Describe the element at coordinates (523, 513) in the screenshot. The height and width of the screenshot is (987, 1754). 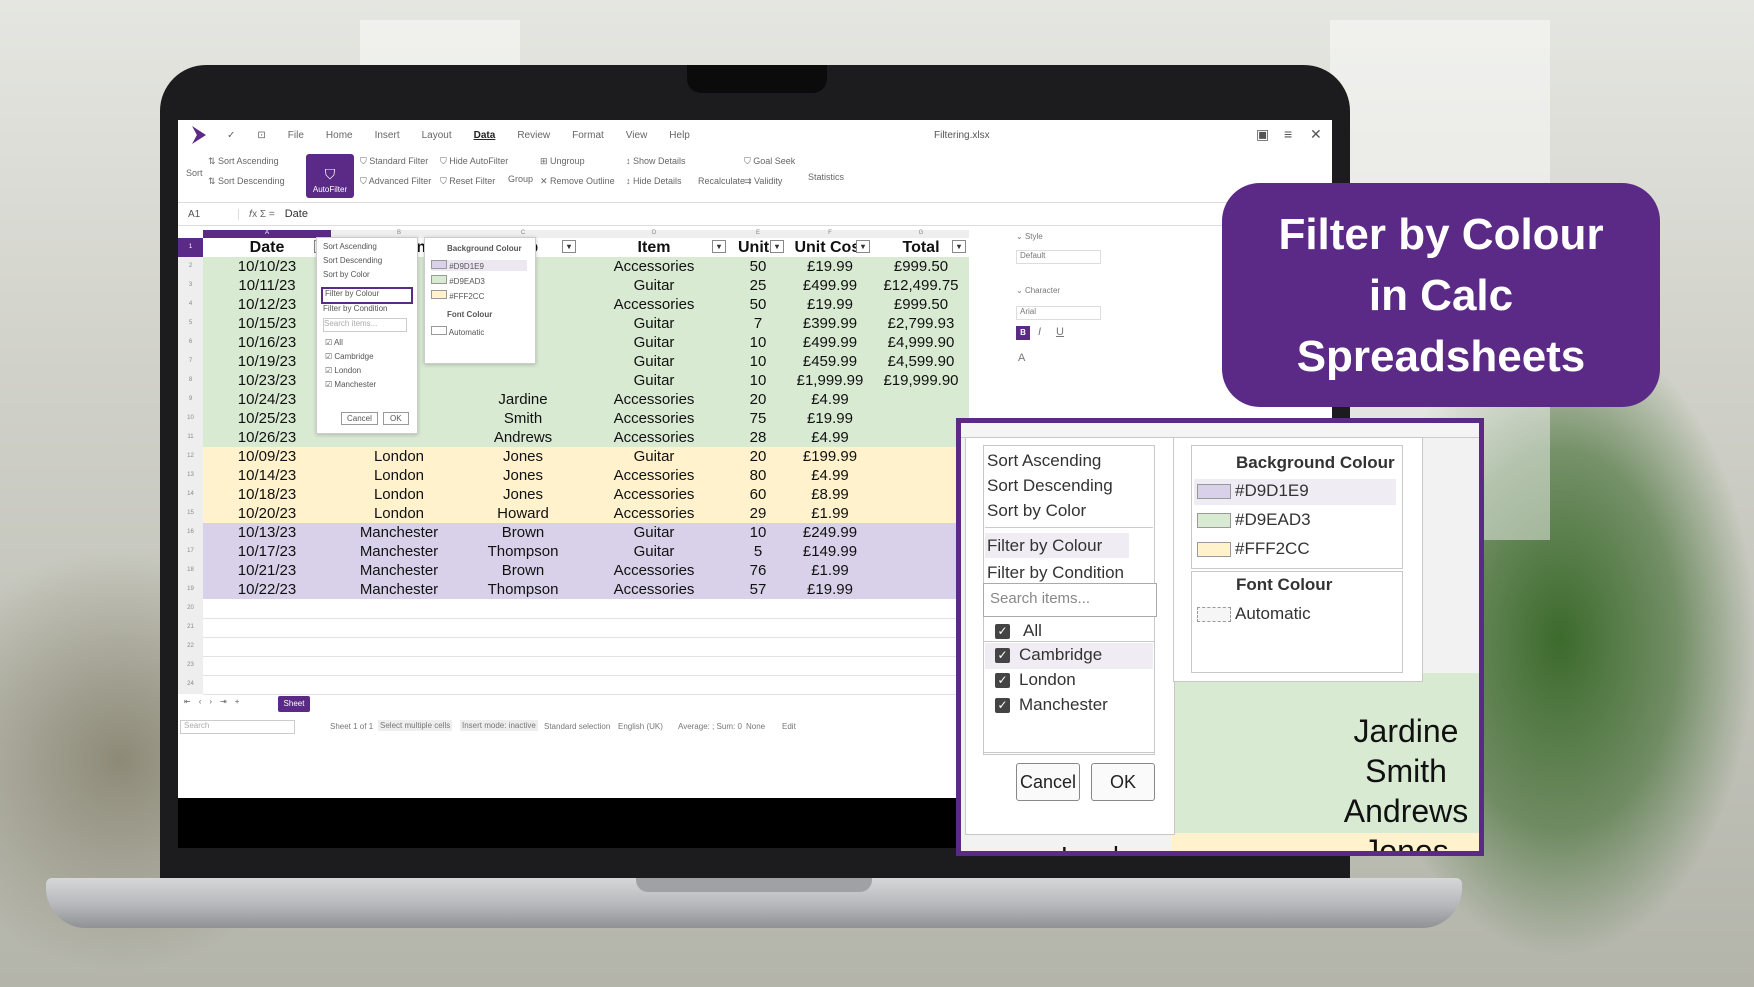
I see `cell-rep: Howard` at that location.